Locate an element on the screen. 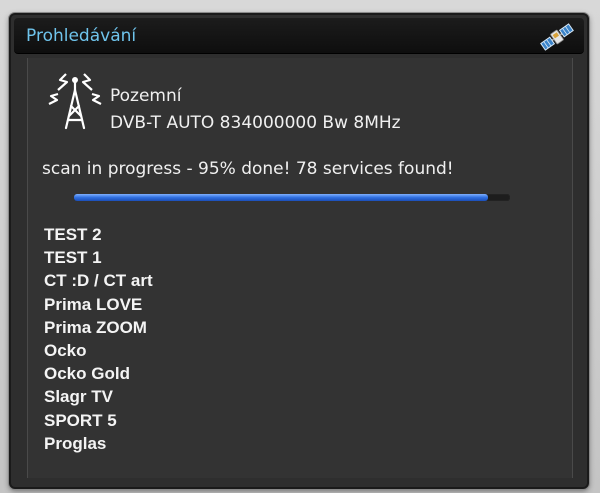  service-list-item: Slagr TV is located at coordinates (78, 397).